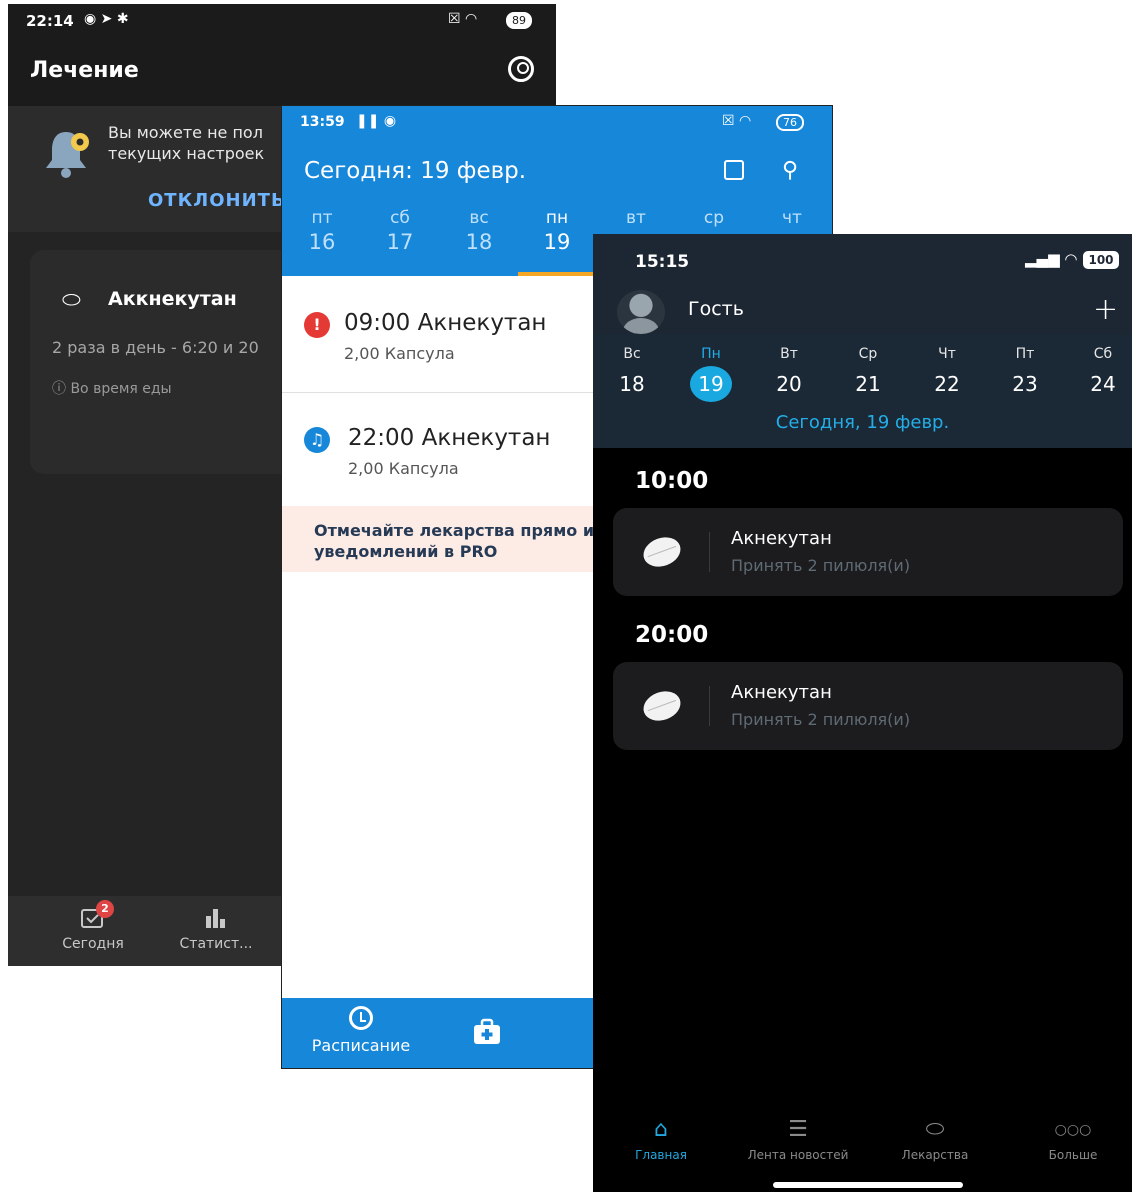 The height and width of the screenshot is (1192, 1132). I want to click on banner-text: Вы можете не пол текущих настроек, so click(186, 143).